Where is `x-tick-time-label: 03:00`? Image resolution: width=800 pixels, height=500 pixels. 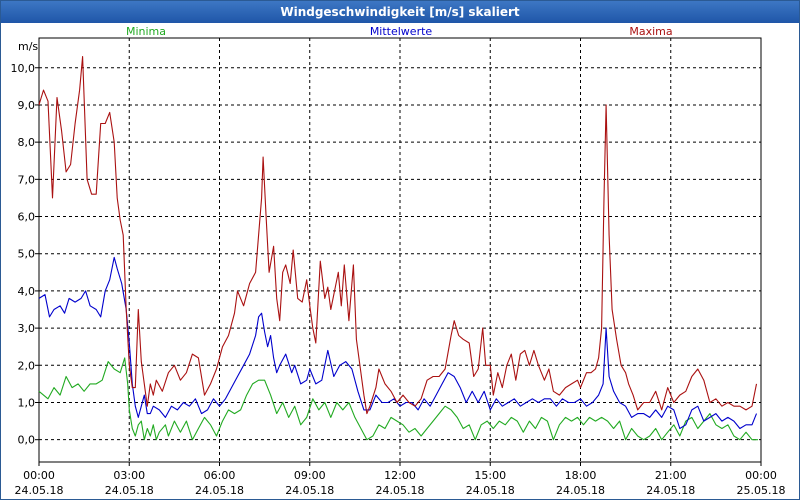
x-tick-time-label: 03:00 is located at coordinates (129, 475).